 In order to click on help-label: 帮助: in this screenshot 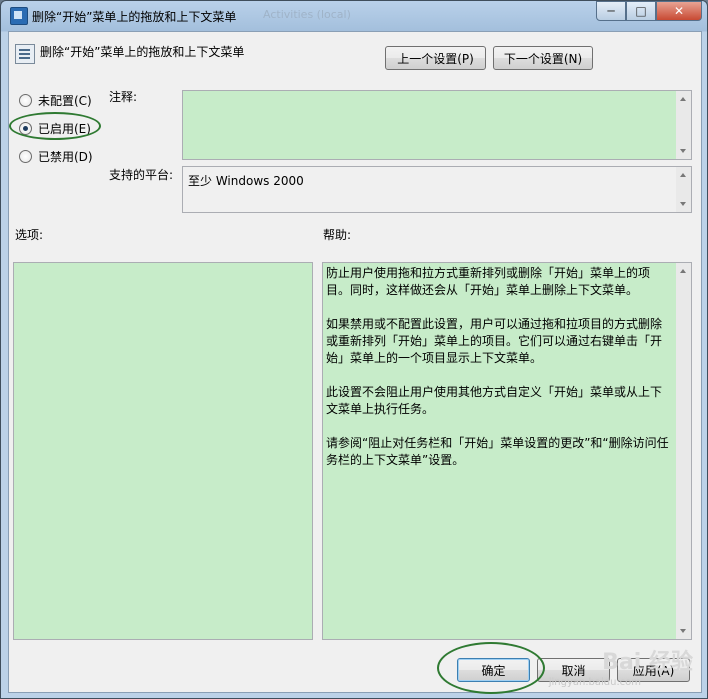, I will do `click(337, 235)`.